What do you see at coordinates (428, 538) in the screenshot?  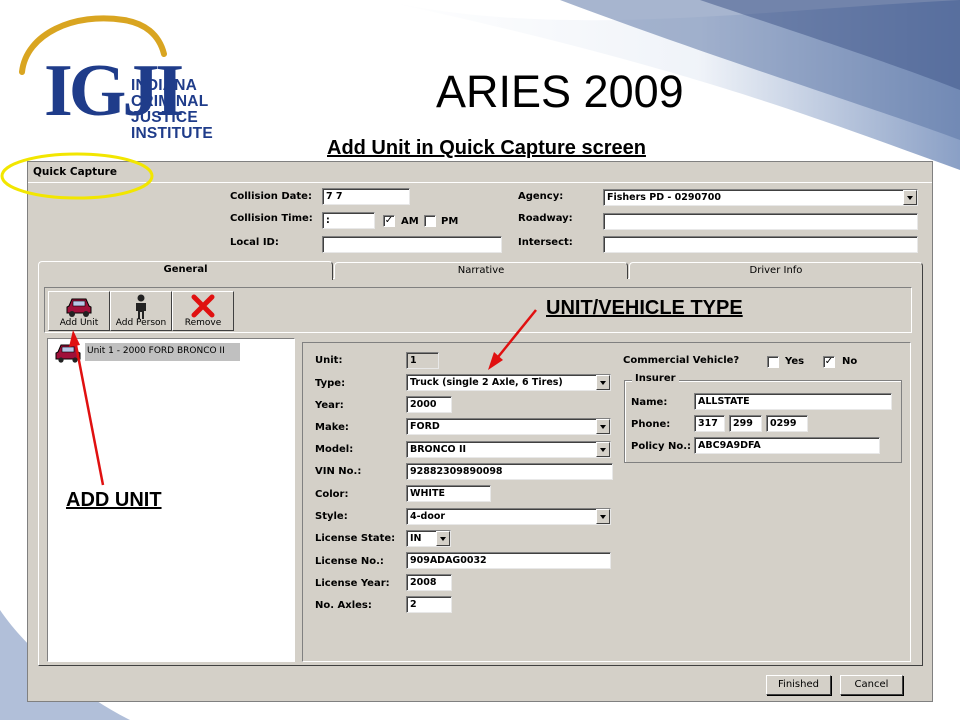 I see `license-state-dropdown: IN` at bounding box center [428, 538].